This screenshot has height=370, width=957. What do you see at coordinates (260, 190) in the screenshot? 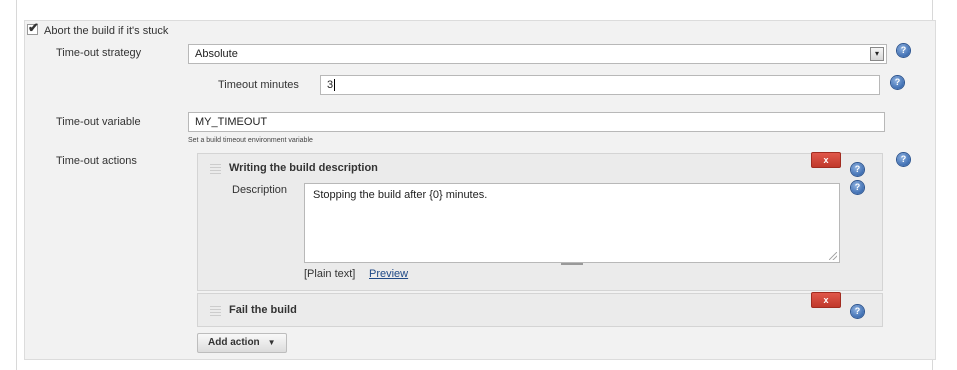
I see `description-label: Description` at bounding box center [260, 190].